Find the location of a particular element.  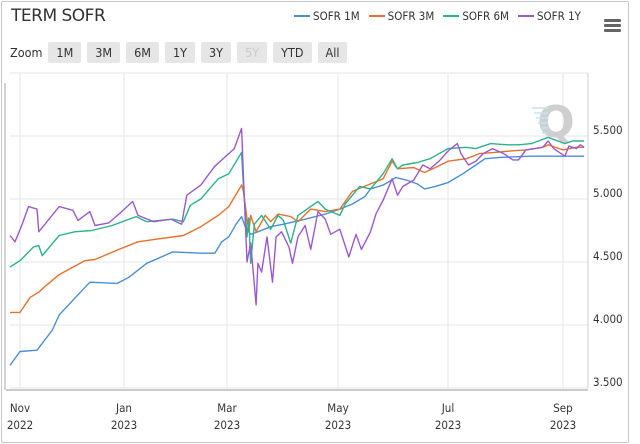

zoom-ytd-button: YTD is located at coordinates (292, 52).